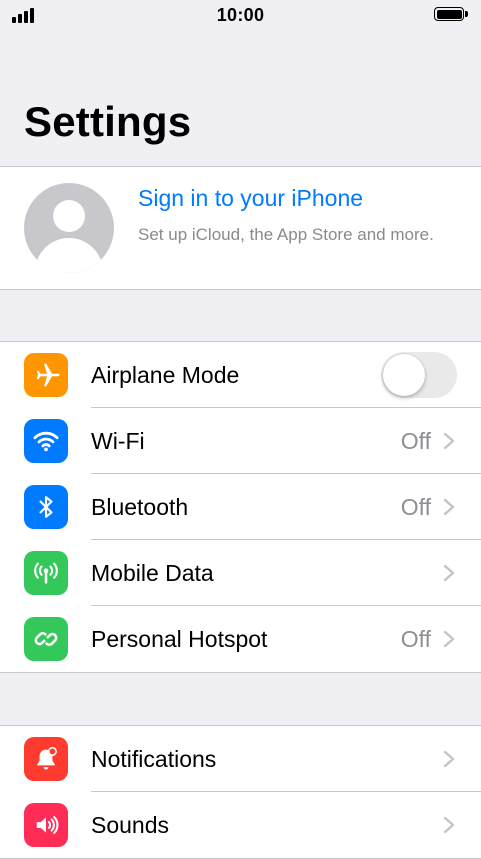 This screenshot has height=859, width=481. I want to click on bluetooth-icon, so click(46, 507).